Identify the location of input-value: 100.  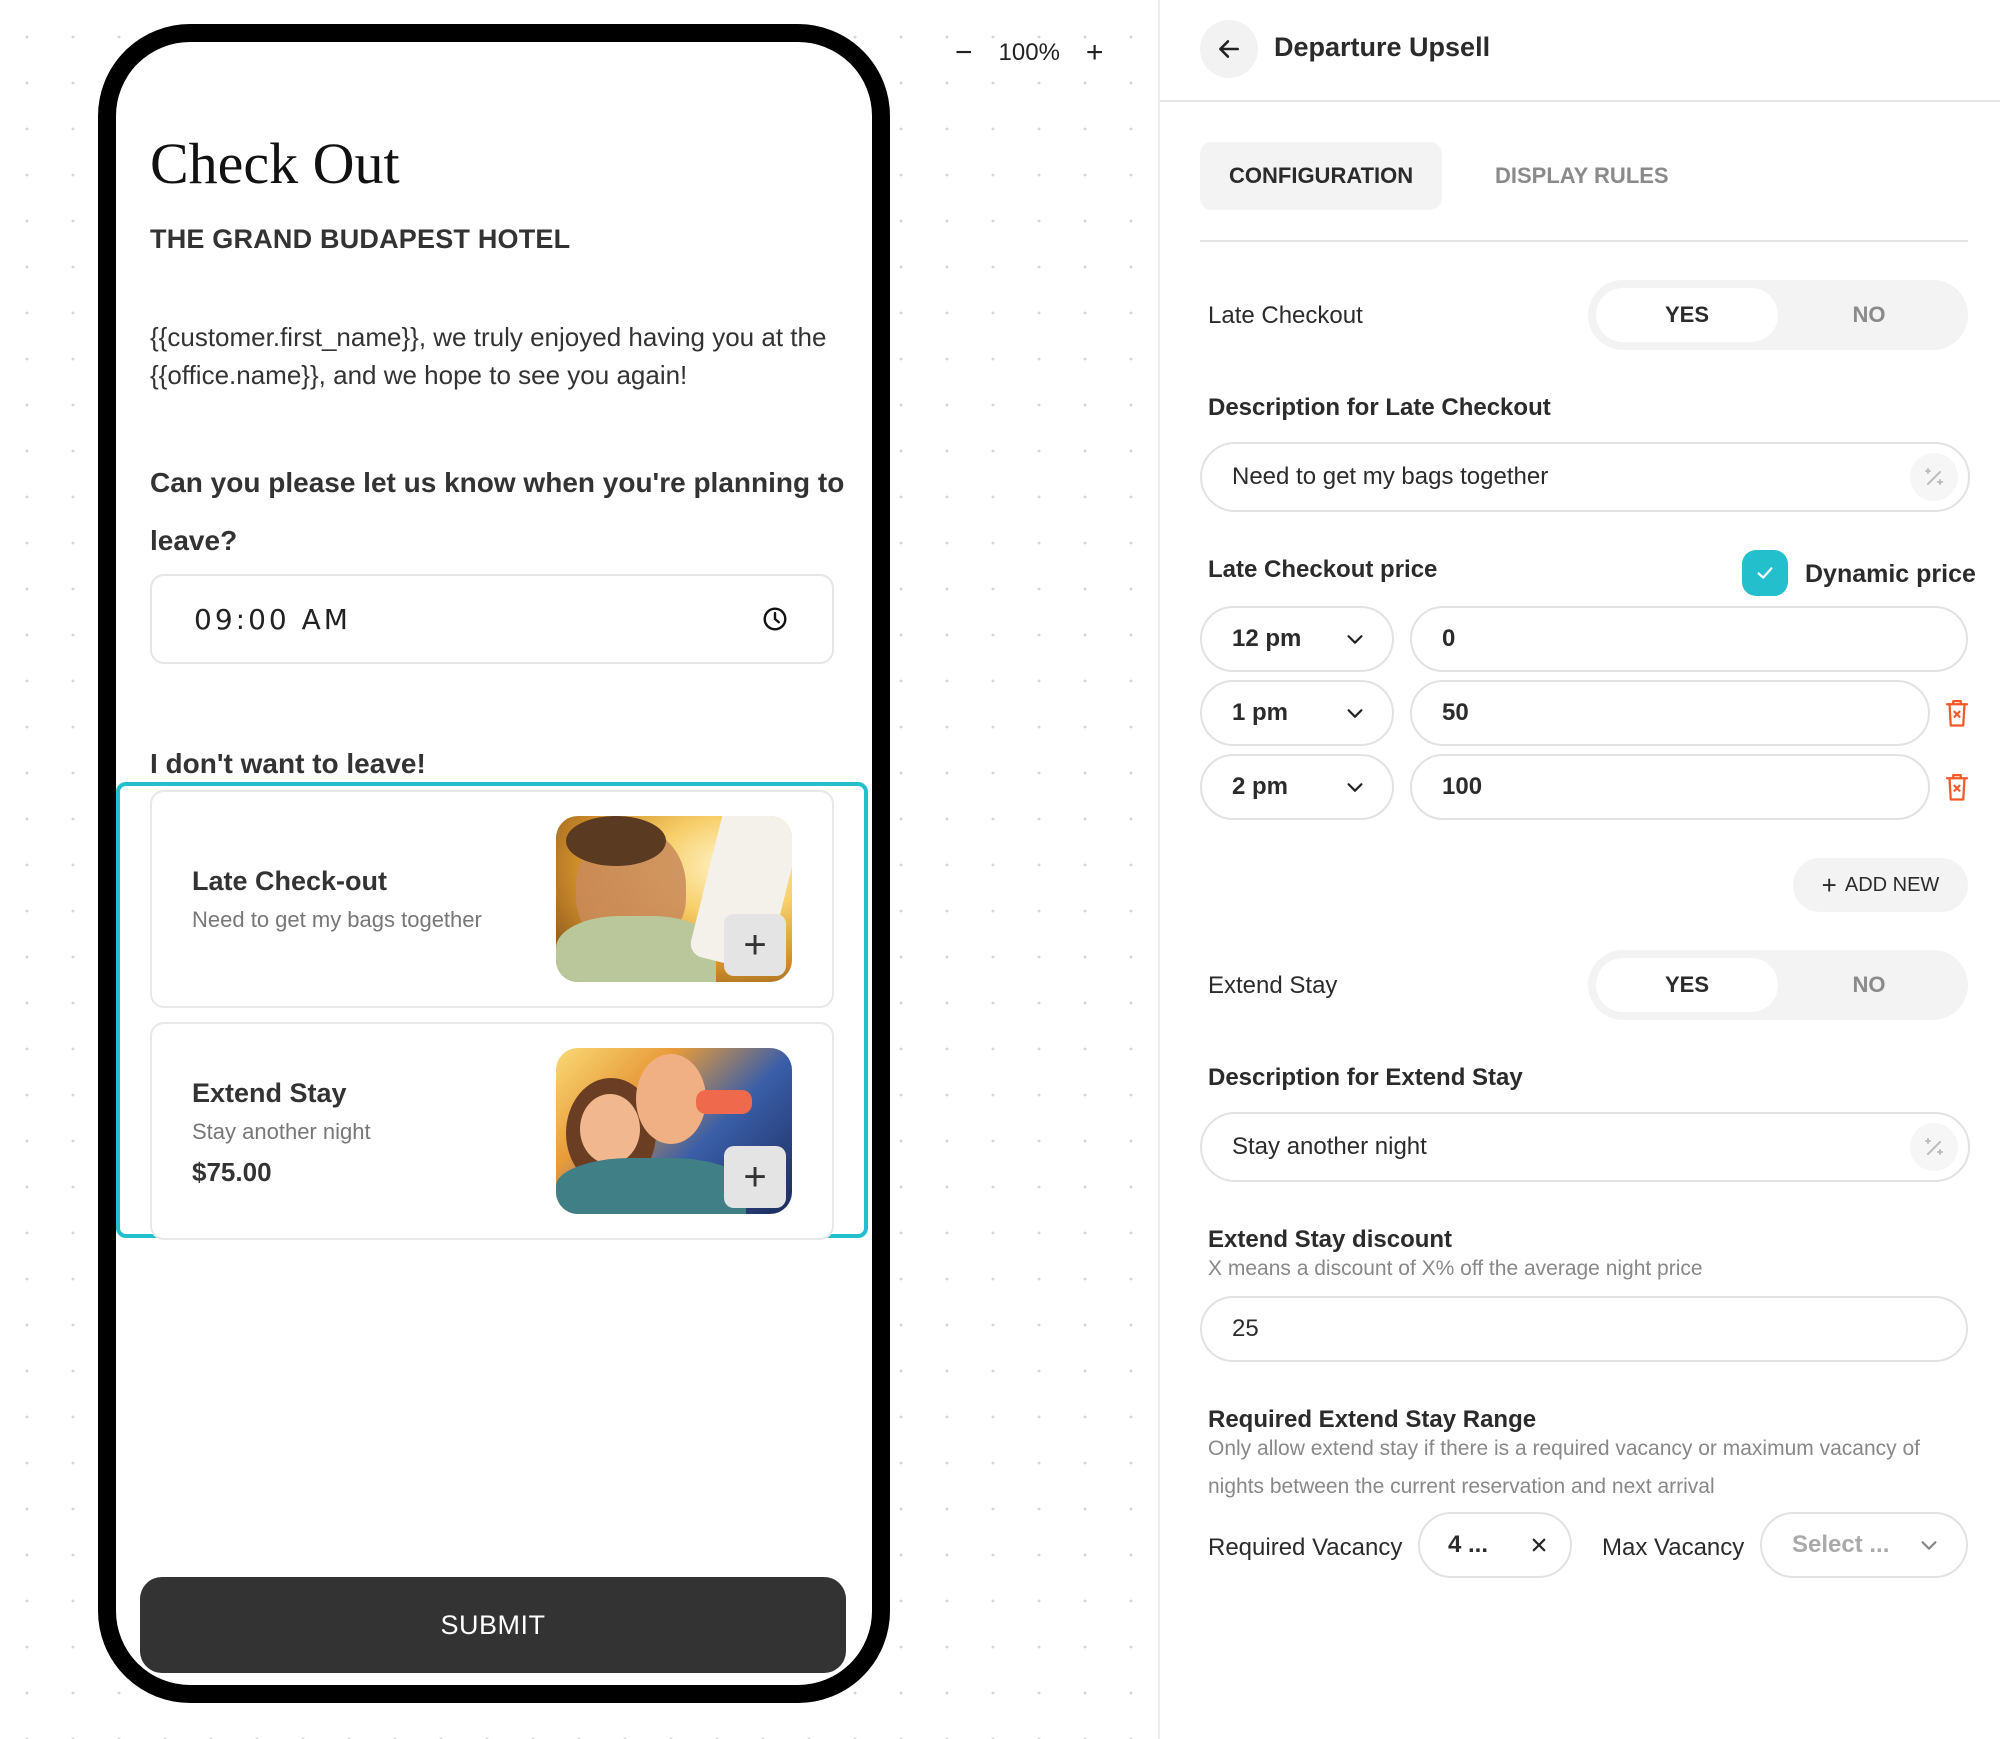
(1462, 786).